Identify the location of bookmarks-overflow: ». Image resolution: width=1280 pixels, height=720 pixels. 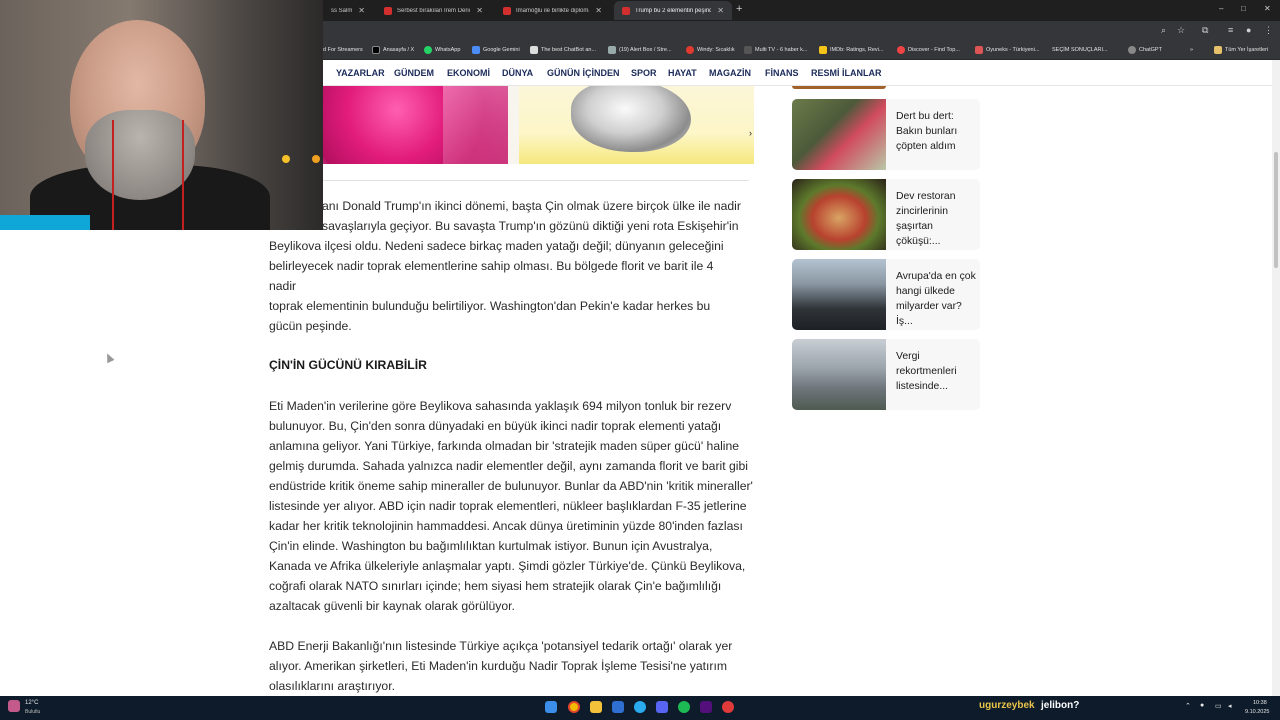
(1191, 50).